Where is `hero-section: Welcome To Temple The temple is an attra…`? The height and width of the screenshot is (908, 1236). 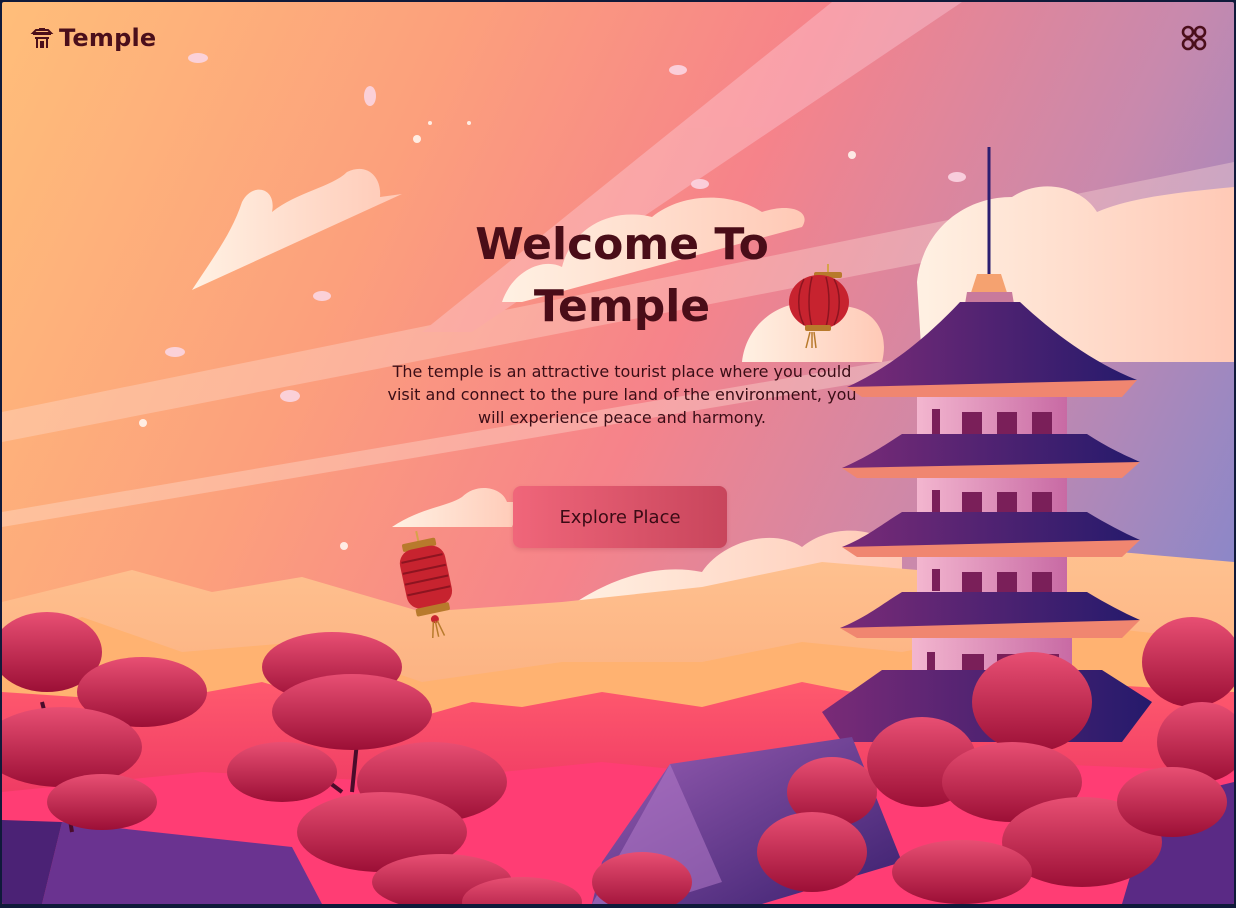
hero-section: Welcome To Temple The temple is an attra… is located at coordinates (622, 321).